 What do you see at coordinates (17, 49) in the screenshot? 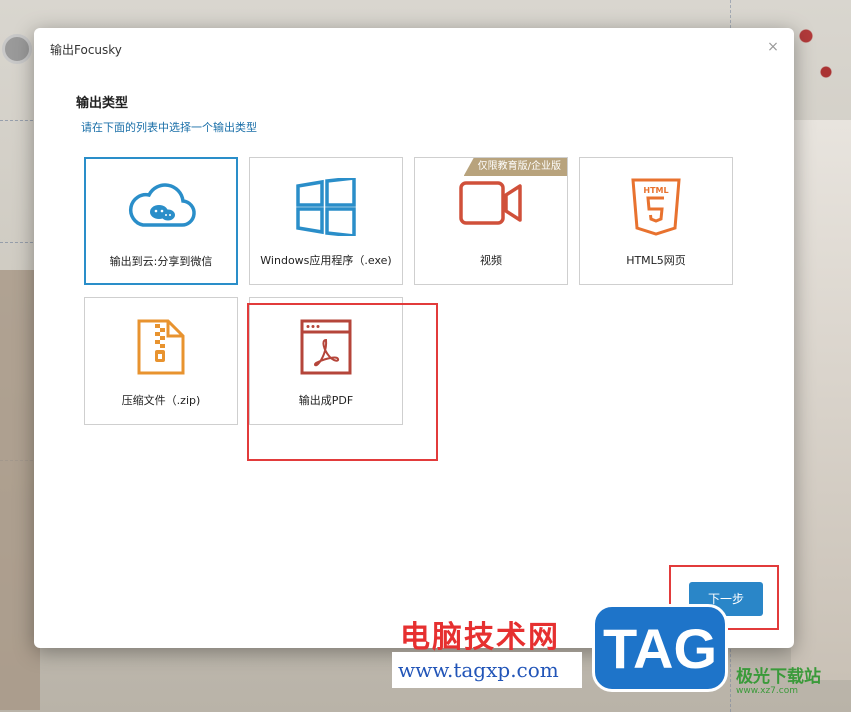
I see `bg-circle` at bounding box center [17, 49].